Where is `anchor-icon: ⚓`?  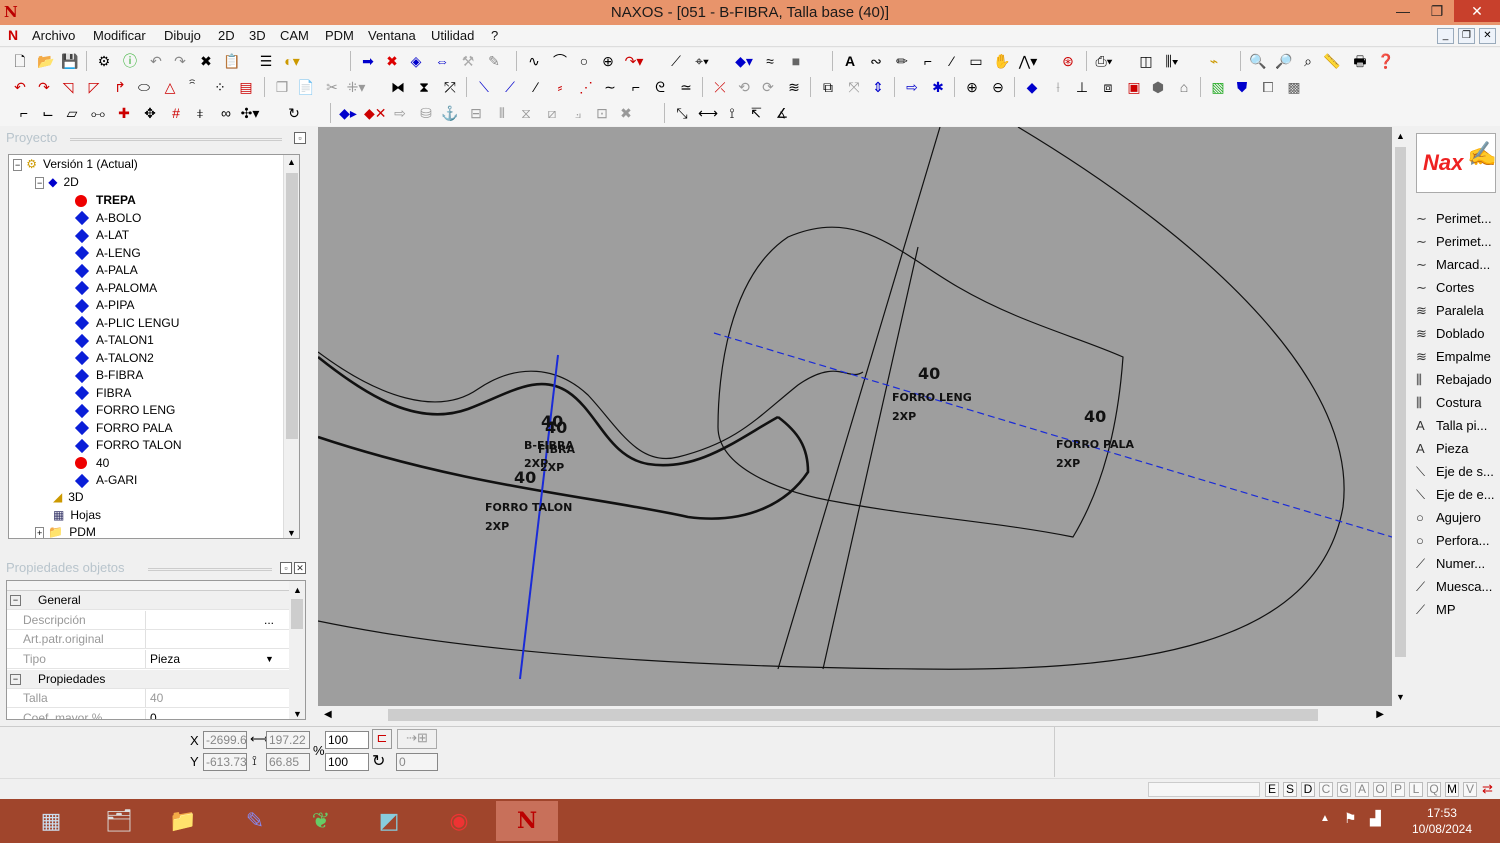 anchor-icon: ⚓ is located at coordinates (450, 113).